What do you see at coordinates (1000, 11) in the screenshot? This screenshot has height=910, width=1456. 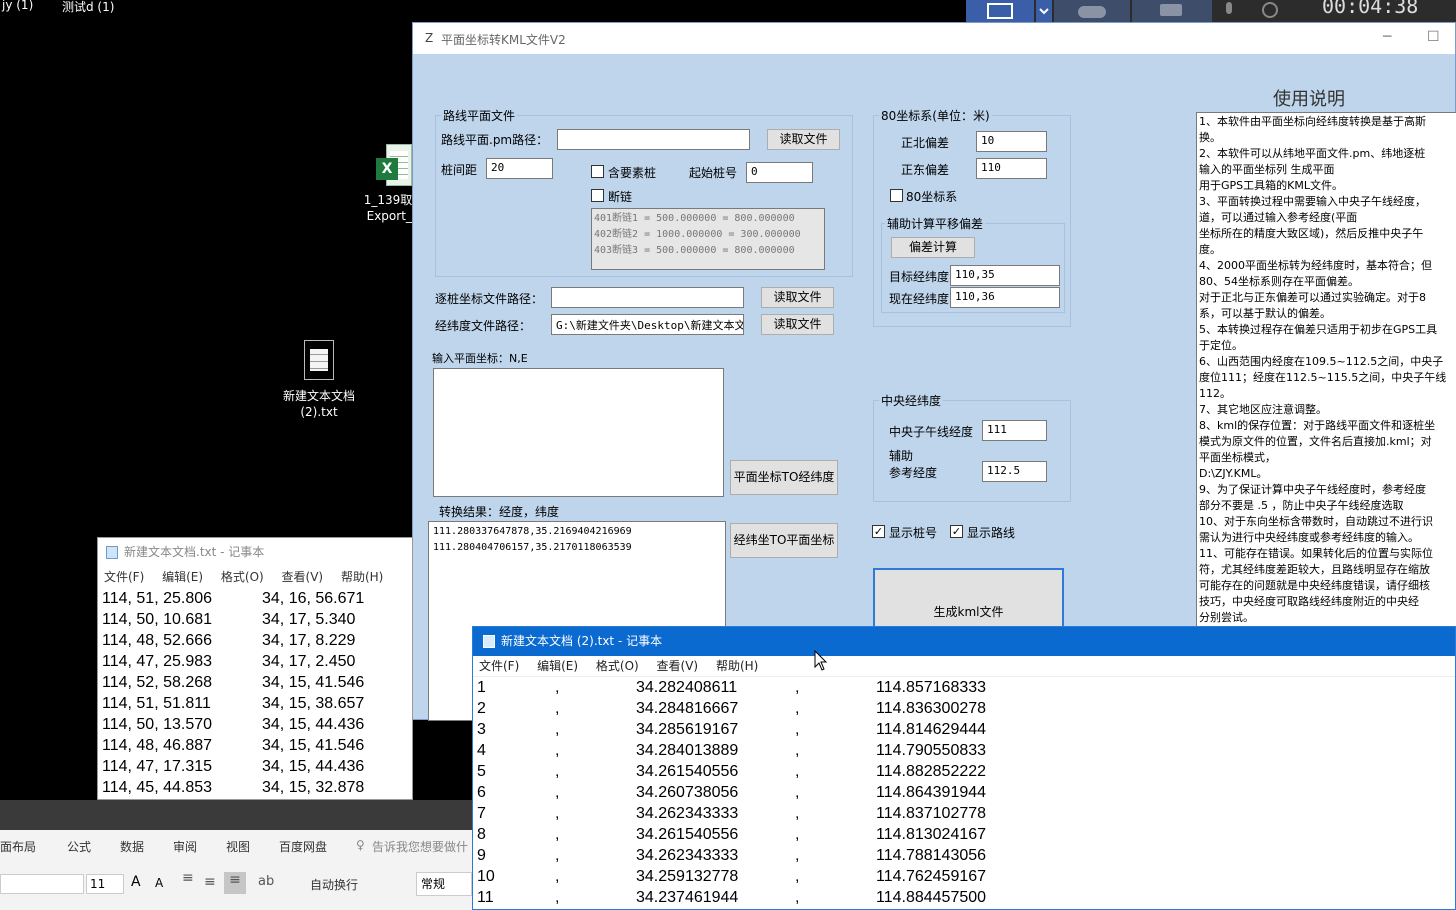 I see `recorder-screen-button` at bounding box center [1000, 11].